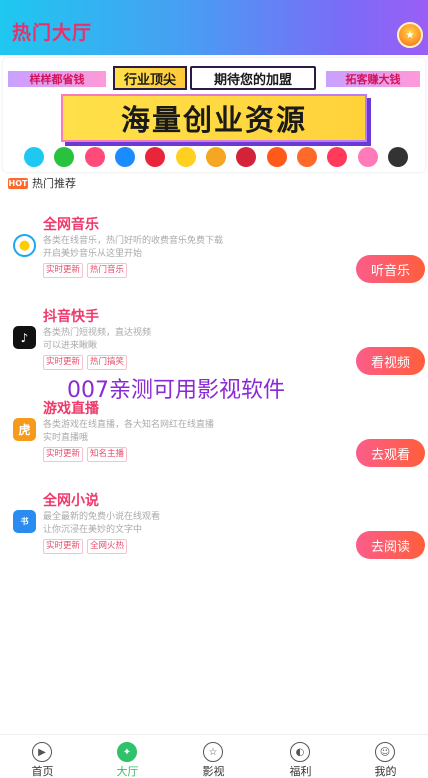  What do you see at coordinates (186, 157) in the screenshot?
I see `yellow-mascot-icon` at bounding box center [186, 157].